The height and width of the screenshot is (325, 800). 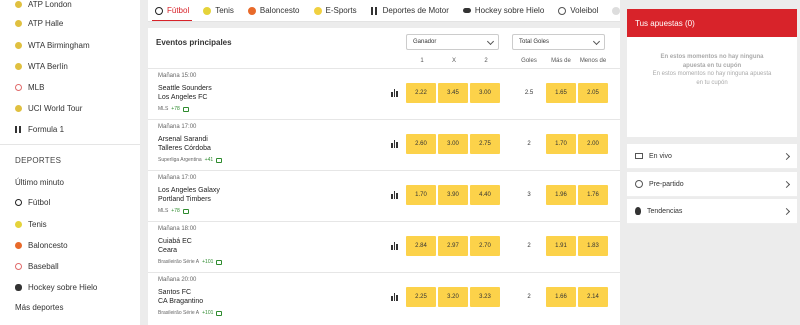 I want to click on hockey-puck-icon, so click(x=466, y=10).